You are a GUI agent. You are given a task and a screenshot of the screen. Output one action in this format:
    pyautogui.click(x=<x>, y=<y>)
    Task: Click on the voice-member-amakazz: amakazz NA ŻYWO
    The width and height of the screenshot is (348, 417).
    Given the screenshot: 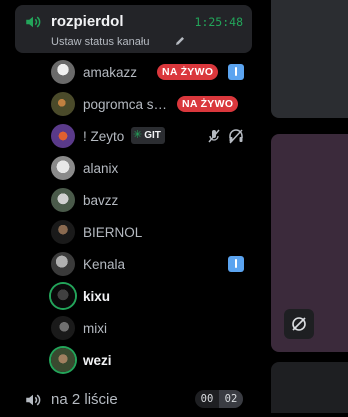 What is the action you would take?
    pyautogui.click(x=148, y=72)
    